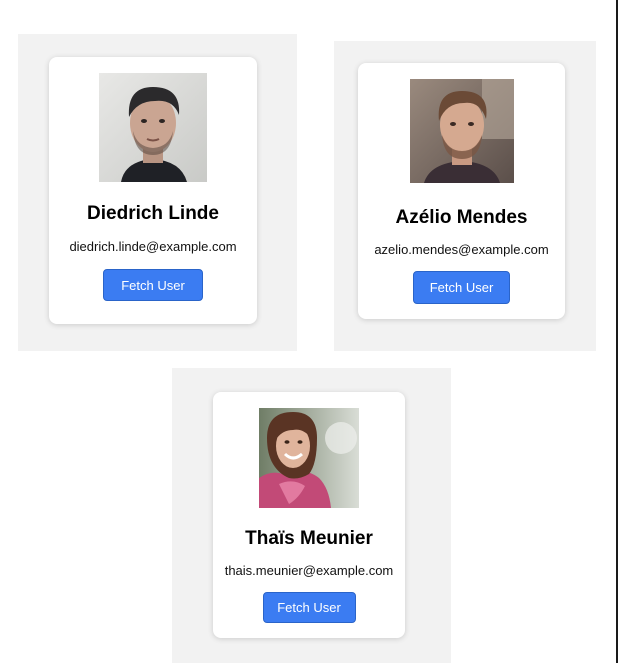 The width and height of the screenshot is (619, 663). Describe the element at coordinates (153, 246) in the screenshot. I see `user-email: diedrich.linde@example.com` at that location.